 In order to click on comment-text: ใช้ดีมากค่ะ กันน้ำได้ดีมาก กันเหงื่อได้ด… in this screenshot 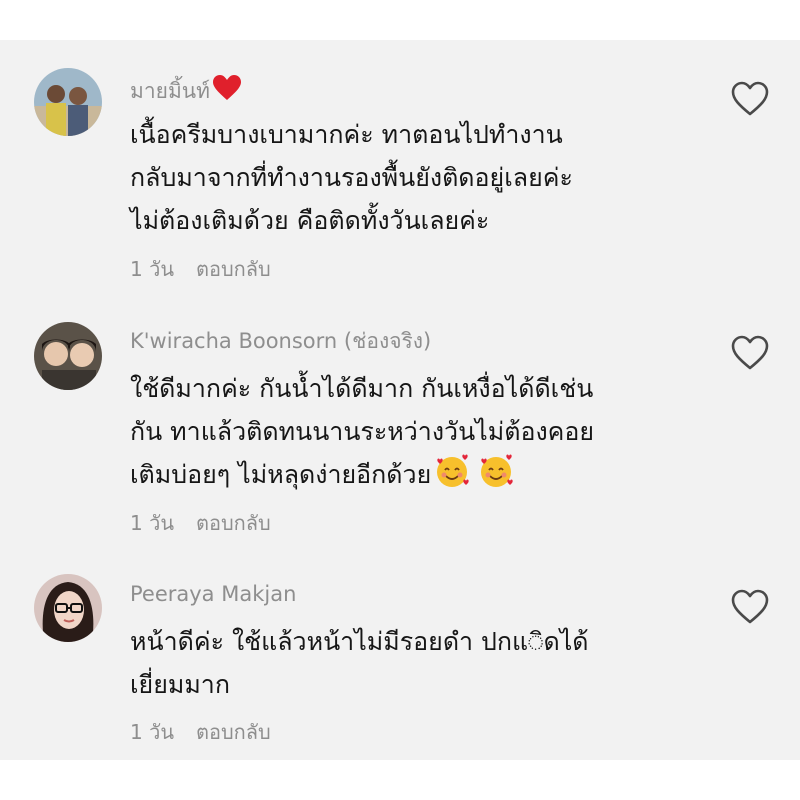, I will do `click(420, 434)`.